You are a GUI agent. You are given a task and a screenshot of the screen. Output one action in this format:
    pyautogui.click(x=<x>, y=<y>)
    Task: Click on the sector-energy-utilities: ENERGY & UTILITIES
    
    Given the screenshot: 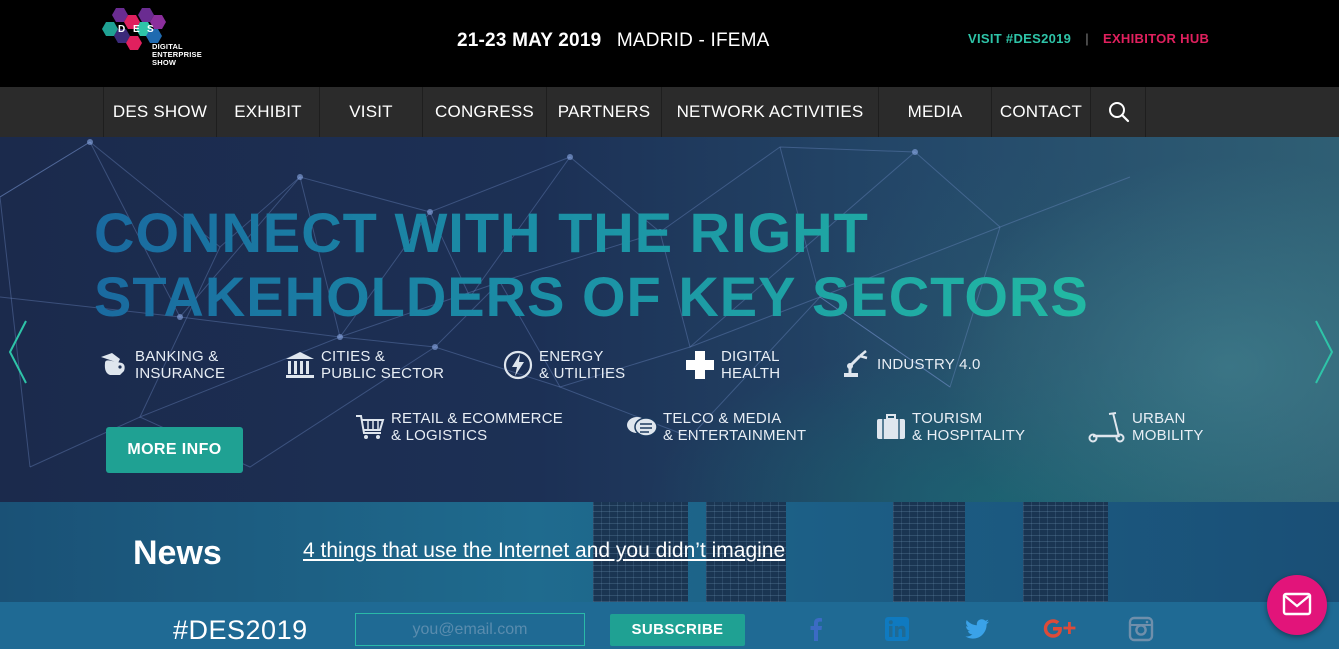 What is the action you would take?
    pyautogui.click(x=563, y=365)
    